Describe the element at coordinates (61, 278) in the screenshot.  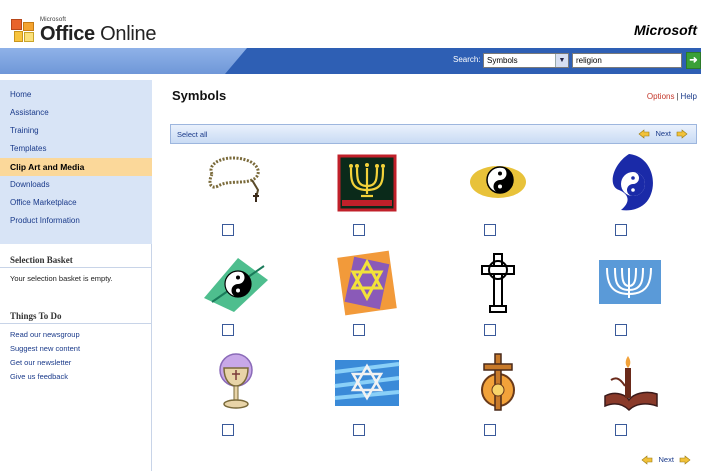
I see `selection-basket-text: Your selection basket is empty.` at that location.